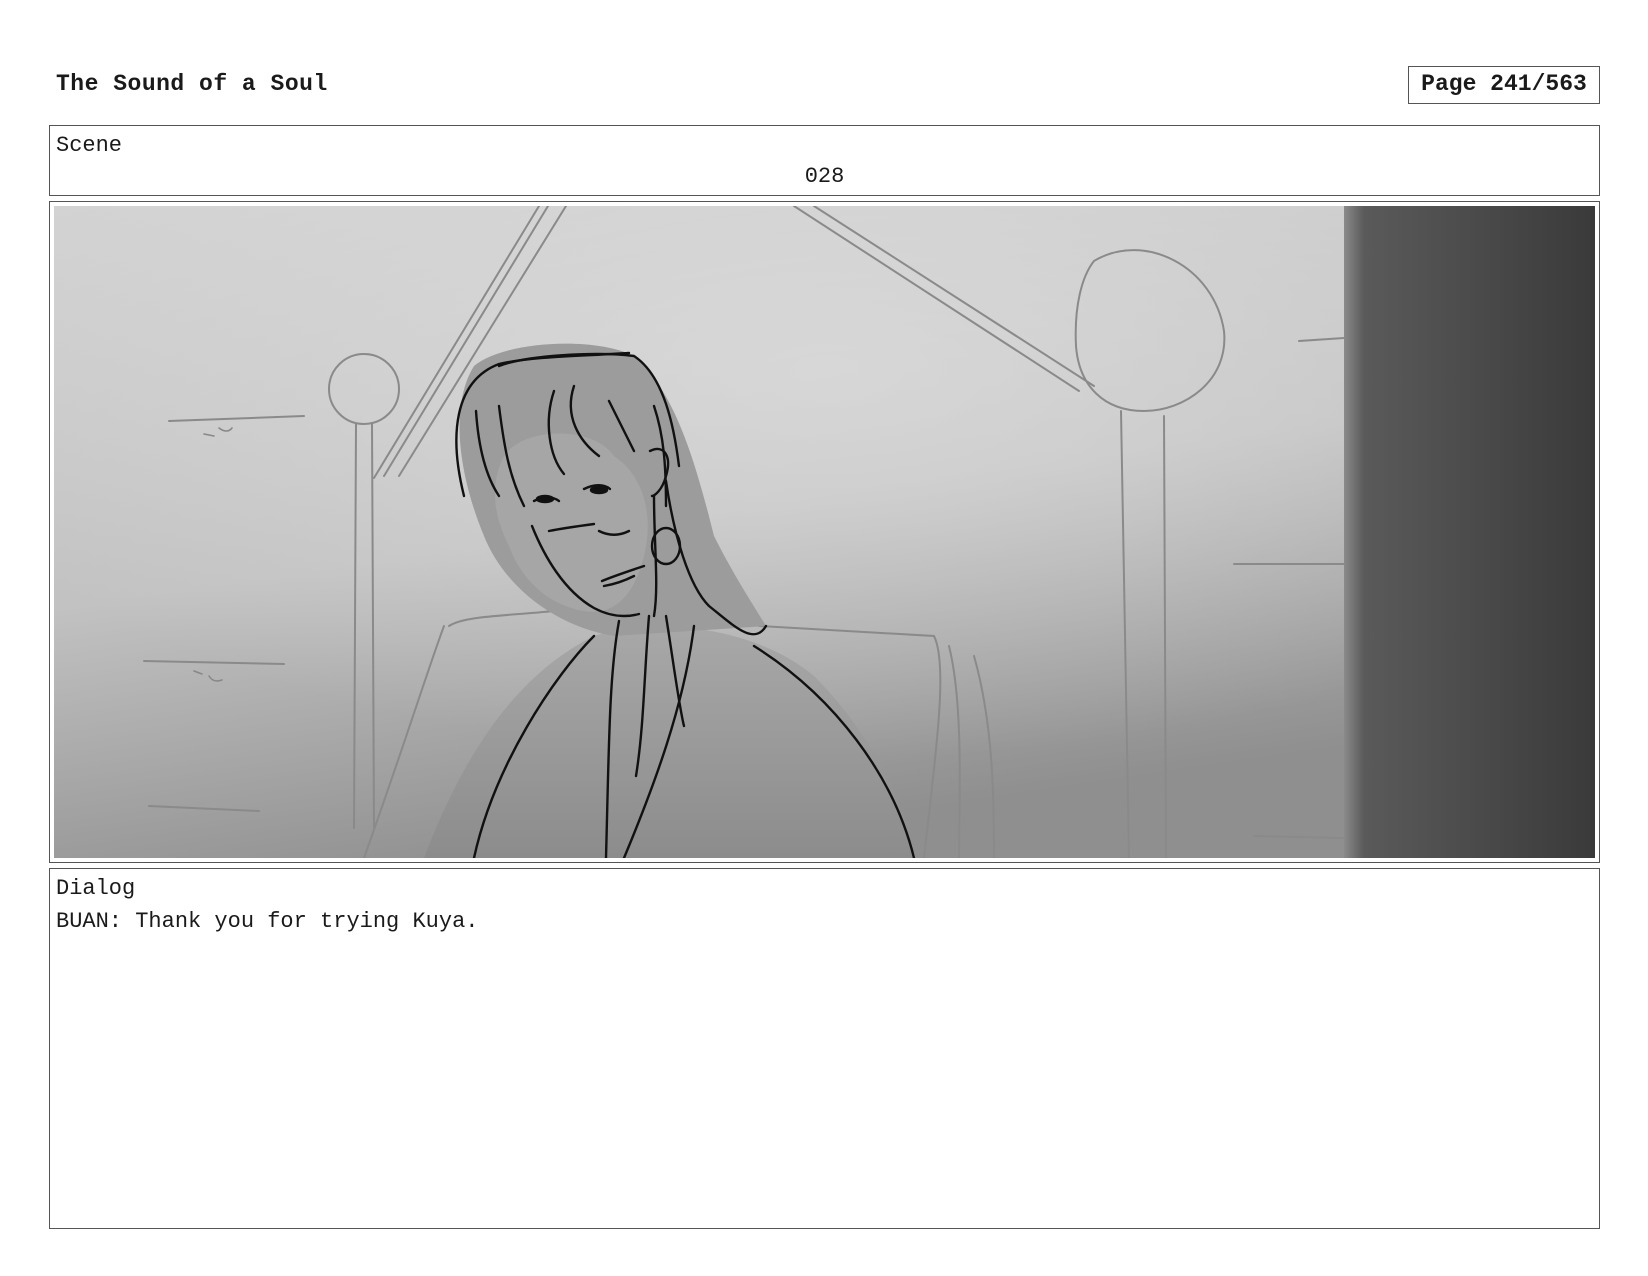 The image size is (1648, 1276). I want to click on dialog-text: BUAN: Thank you for trying Kuya., so click(267, 921).